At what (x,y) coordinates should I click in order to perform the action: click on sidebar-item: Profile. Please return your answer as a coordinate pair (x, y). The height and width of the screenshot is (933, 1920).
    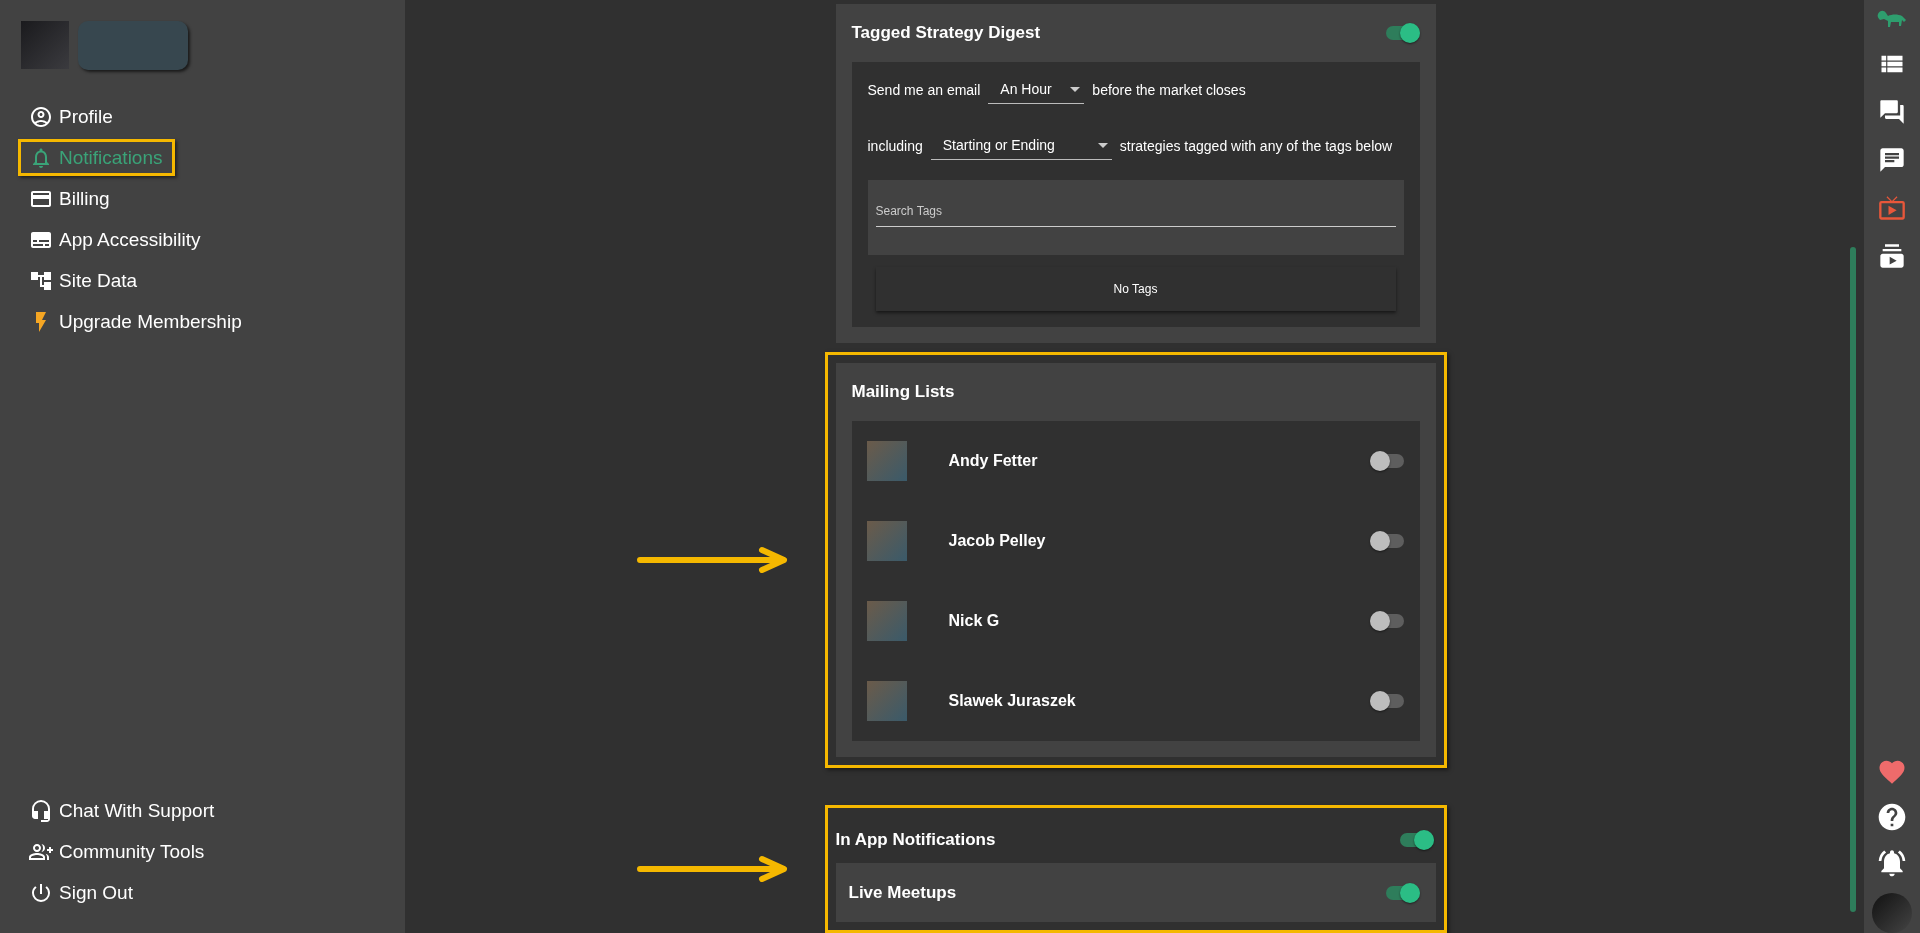
    Looking at the image, I should click on (71, 116).